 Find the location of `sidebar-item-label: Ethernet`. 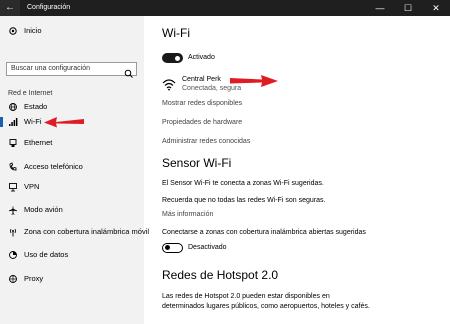

sidebar-item-label: Ethernet is located at coordinates (38, 142).